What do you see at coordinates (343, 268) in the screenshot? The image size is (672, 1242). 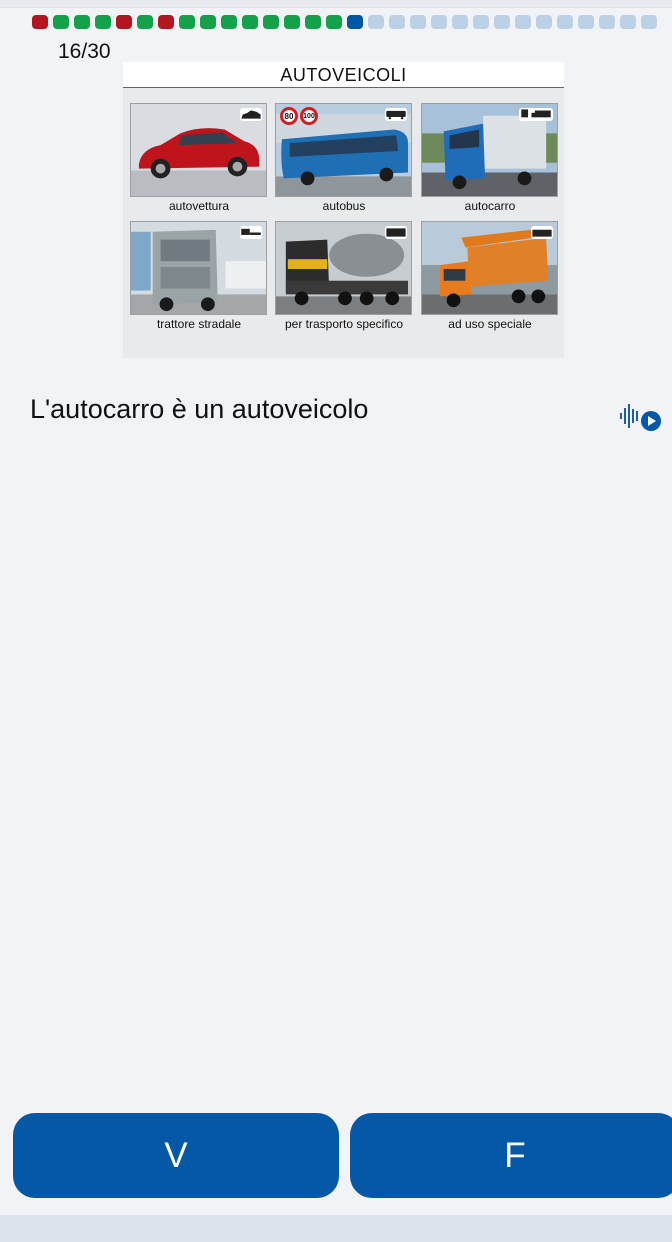 I see `concrete-mixer-photo` at bounding box center [343, 268].